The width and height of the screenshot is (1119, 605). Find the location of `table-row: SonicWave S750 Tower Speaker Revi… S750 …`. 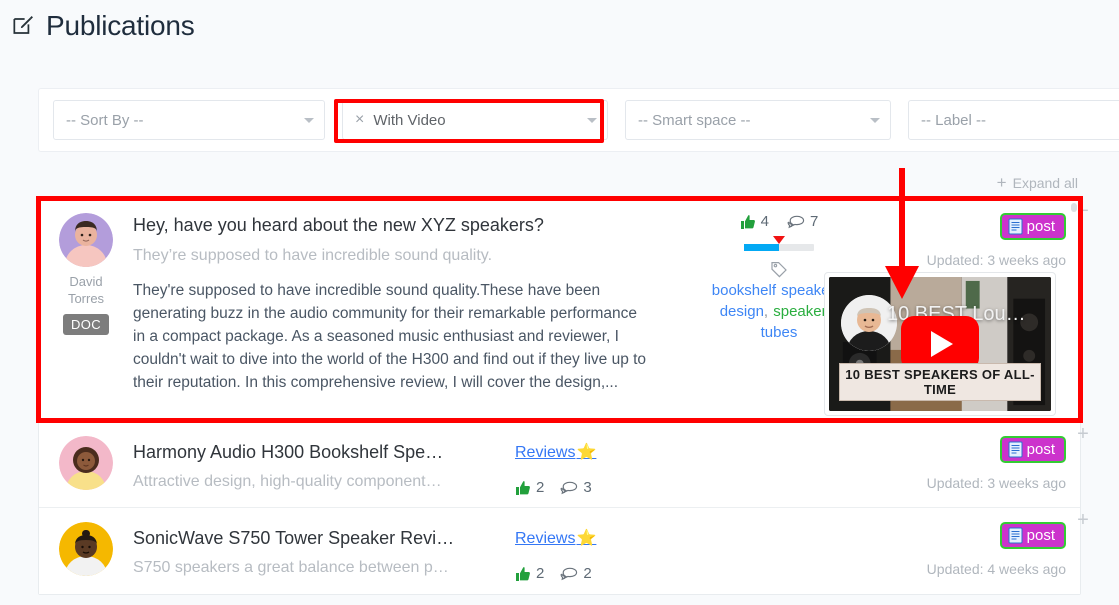

table-row: SonicWave S750 Tower Speaker Revi… S750 … is located at coordinates (564, 551).